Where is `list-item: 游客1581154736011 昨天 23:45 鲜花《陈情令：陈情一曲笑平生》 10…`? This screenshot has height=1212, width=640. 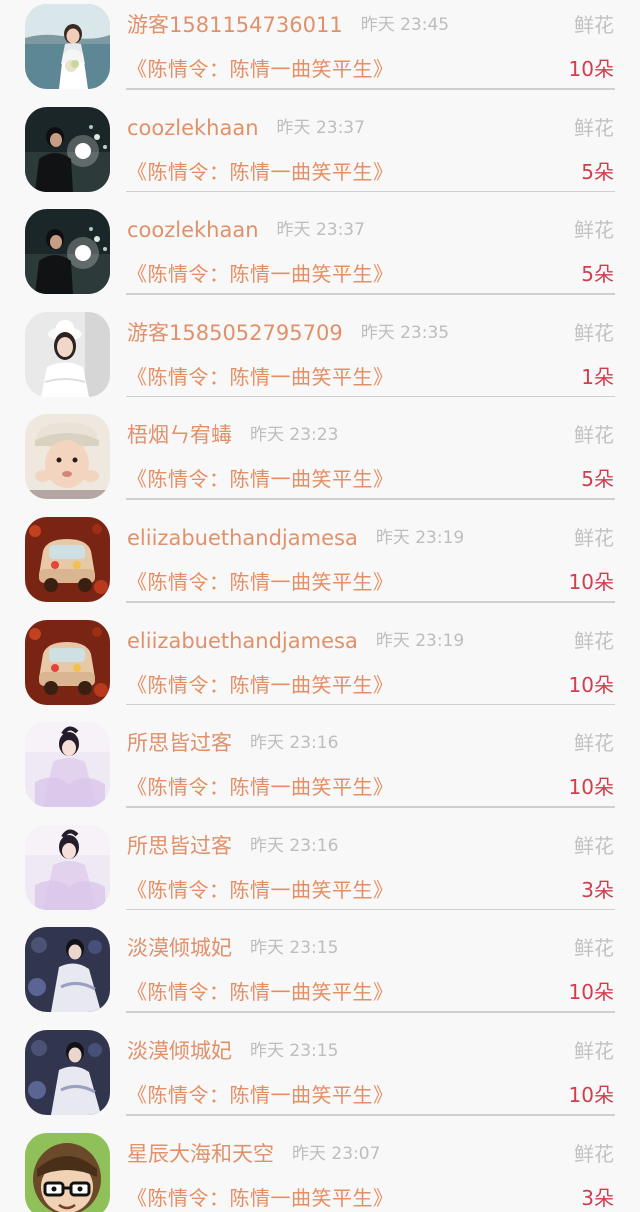 list-item: 游客1581154736011 昨天 23:45 鲜花《陈情令：陈情一曲笑平生》 10… is located at coordinates (320, 51).